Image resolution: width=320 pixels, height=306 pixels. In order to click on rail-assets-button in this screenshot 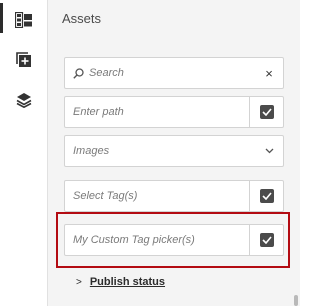, I will do `click(24, 20)`.